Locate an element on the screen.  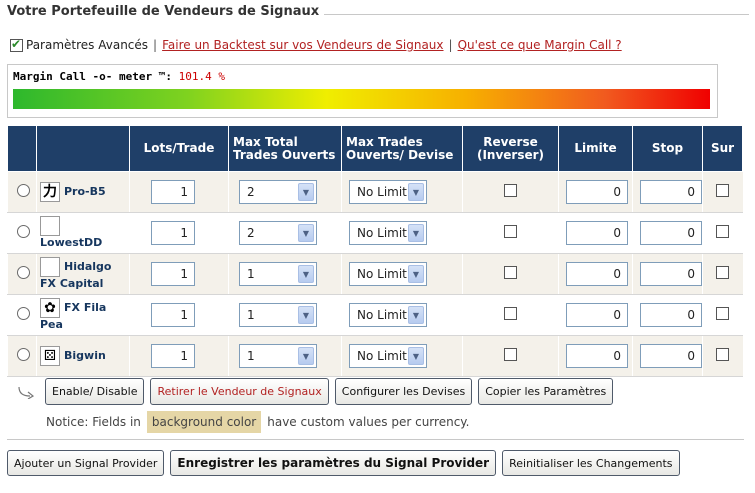
provider-name: Hidalgo FX Capital is located at coordinates (83, 274).